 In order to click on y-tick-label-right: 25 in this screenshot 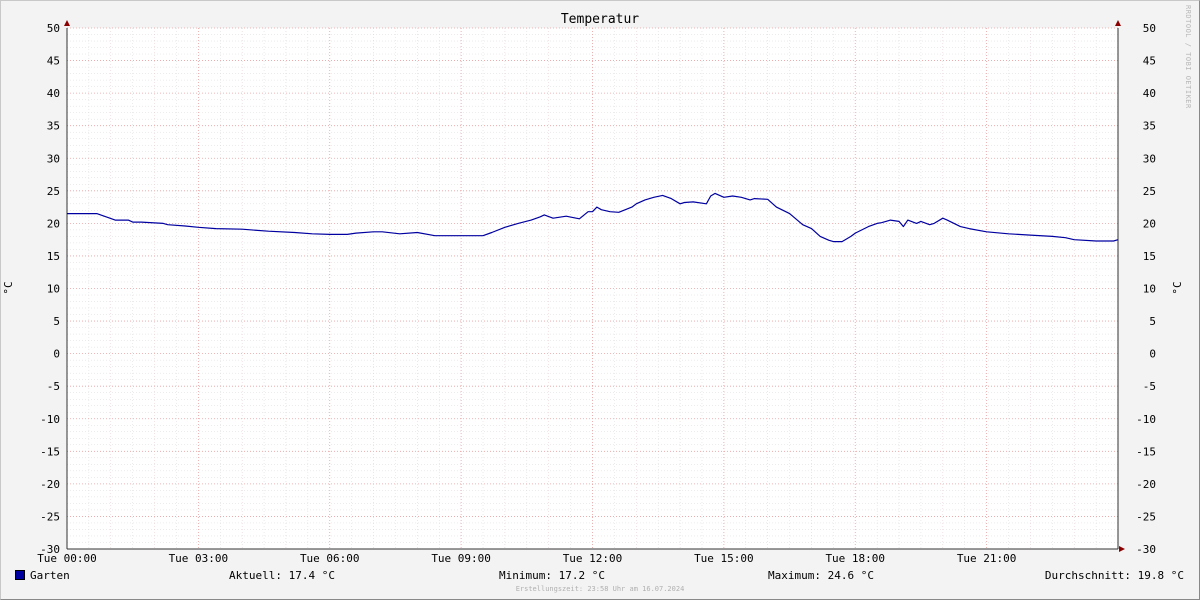, I will do `click(1149, 191)`.